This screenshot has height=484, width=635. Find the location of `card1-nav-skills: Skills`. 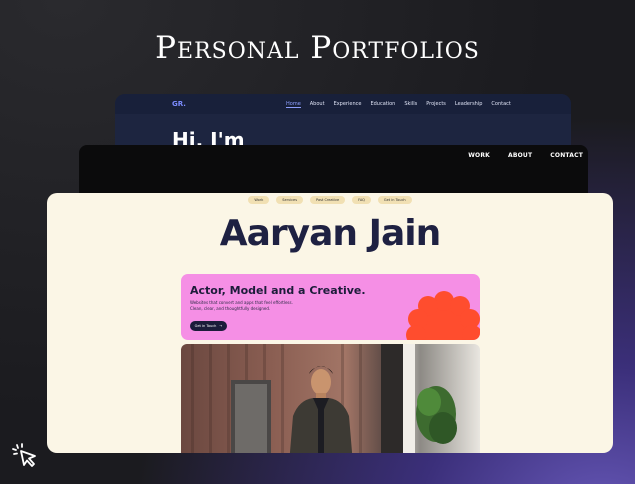

card1-nav-skills: Skills is located at coordinates (410, 104).